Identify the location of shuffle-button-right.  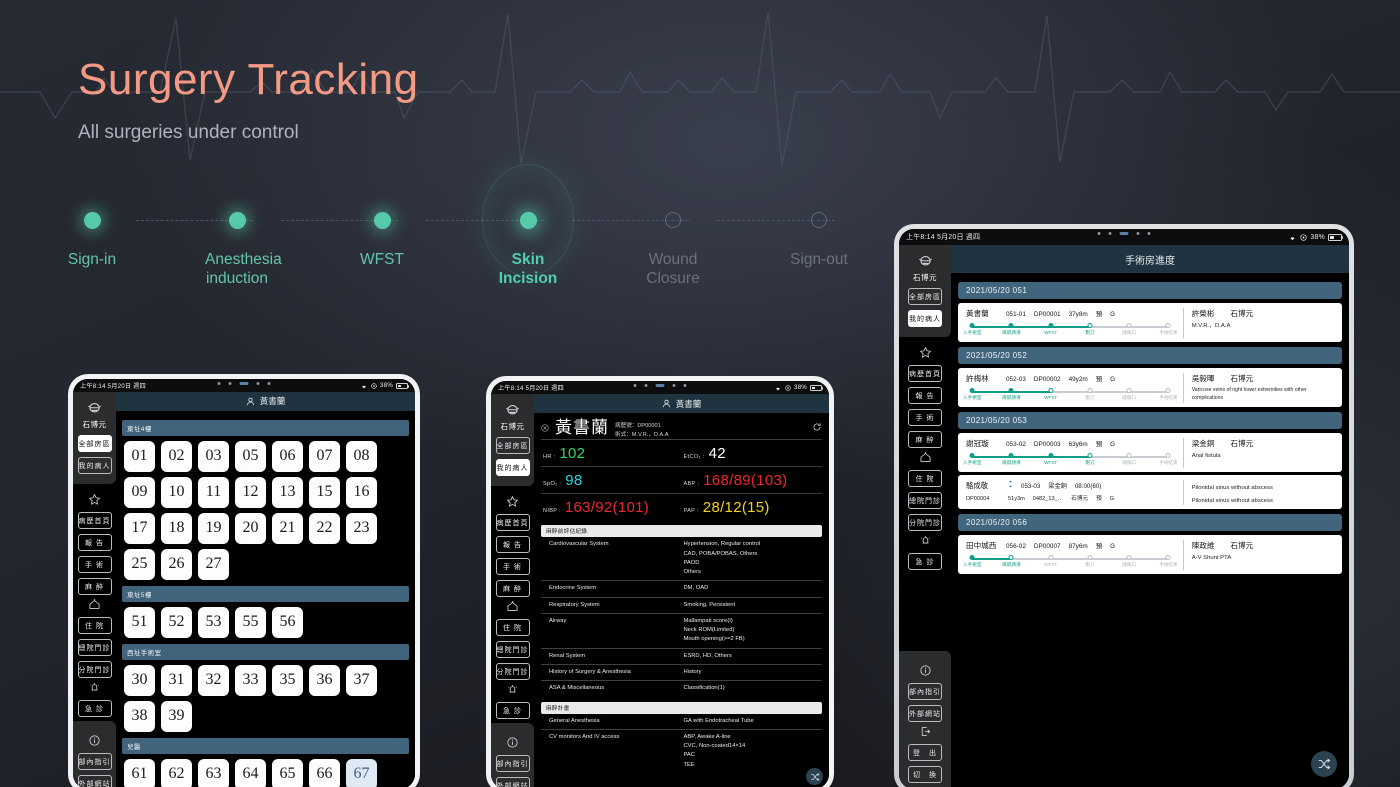
(1324, 764).